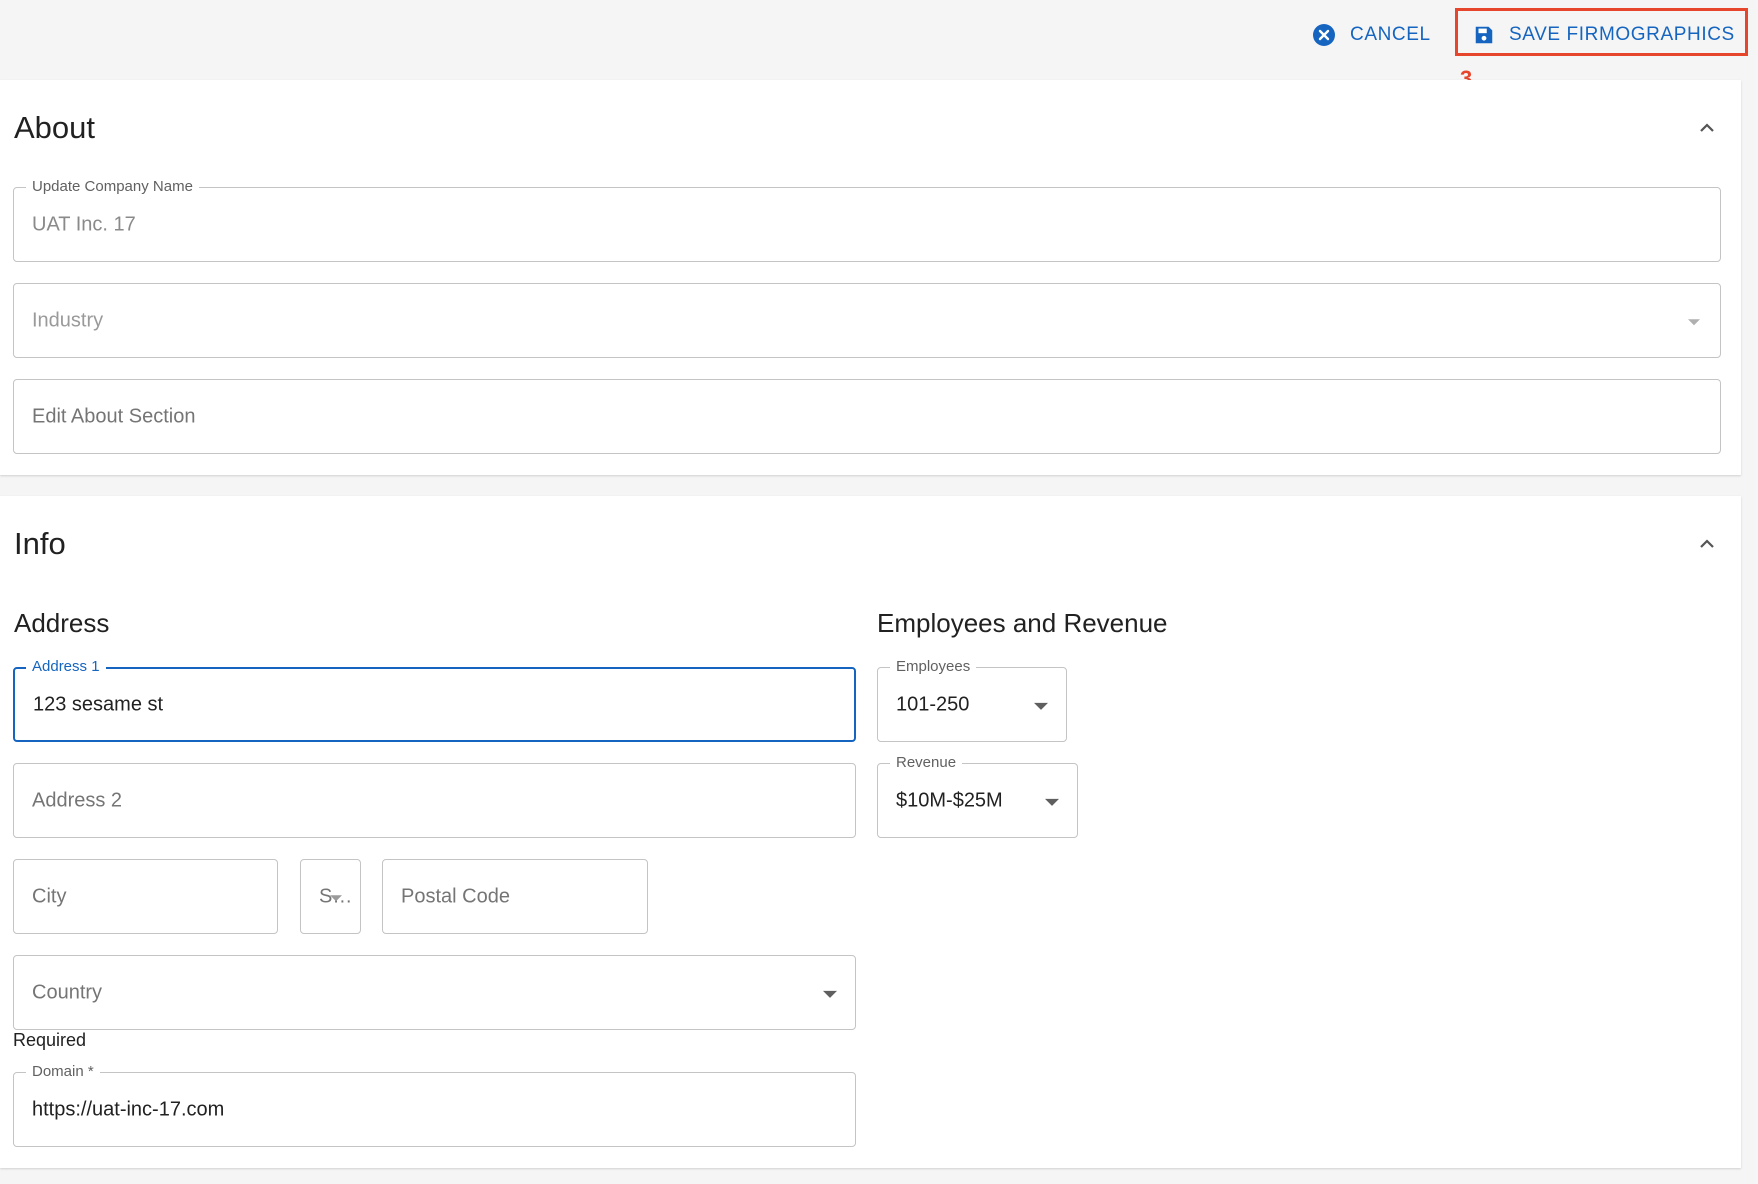  What do you see at coordinates (949, 800) in the screenshot?
I see `revenue-value: $10M-$25M` at bounding box center [949, 800].